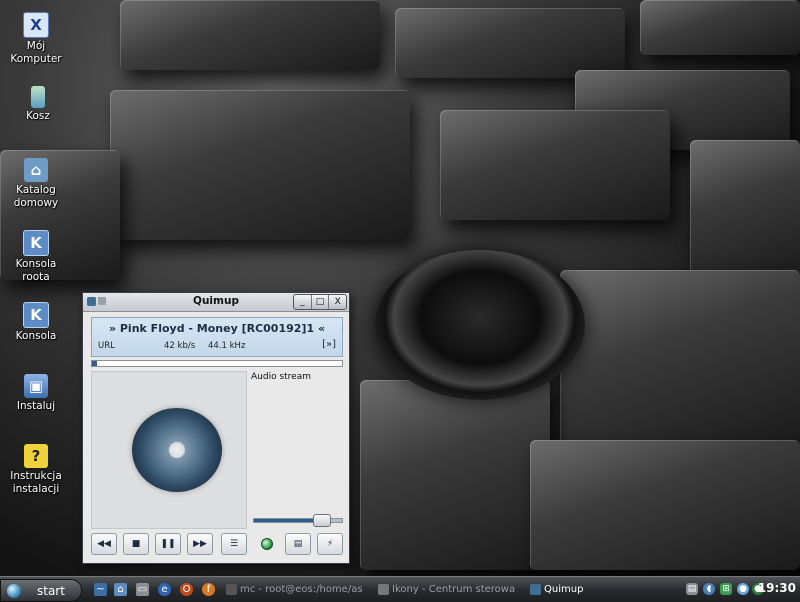 This screenshot has height=602, width=800. I want to click on desktop-icon-install-guide: ? Instrukcja instalacji, so click(36, 470).